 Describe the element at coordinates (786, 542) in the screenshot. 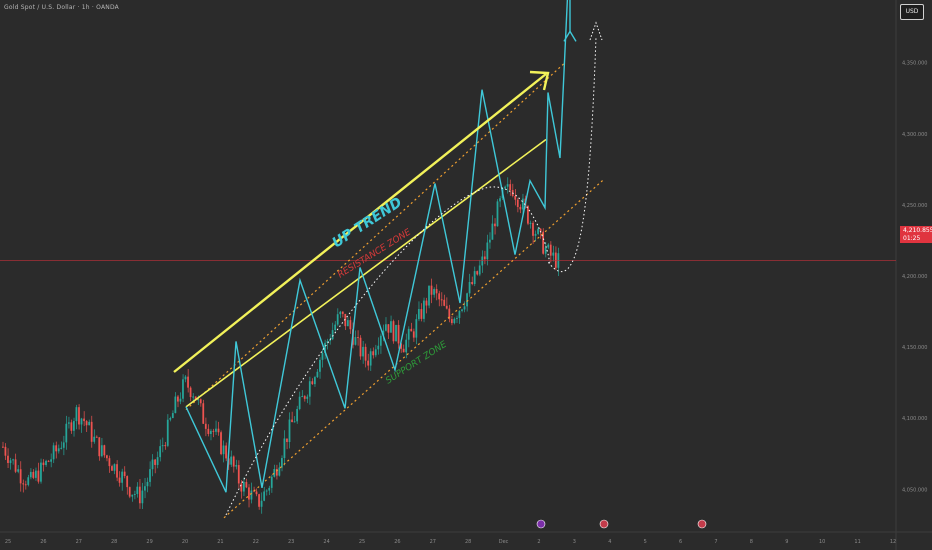

I see `x-tick-label: 9` at that location.